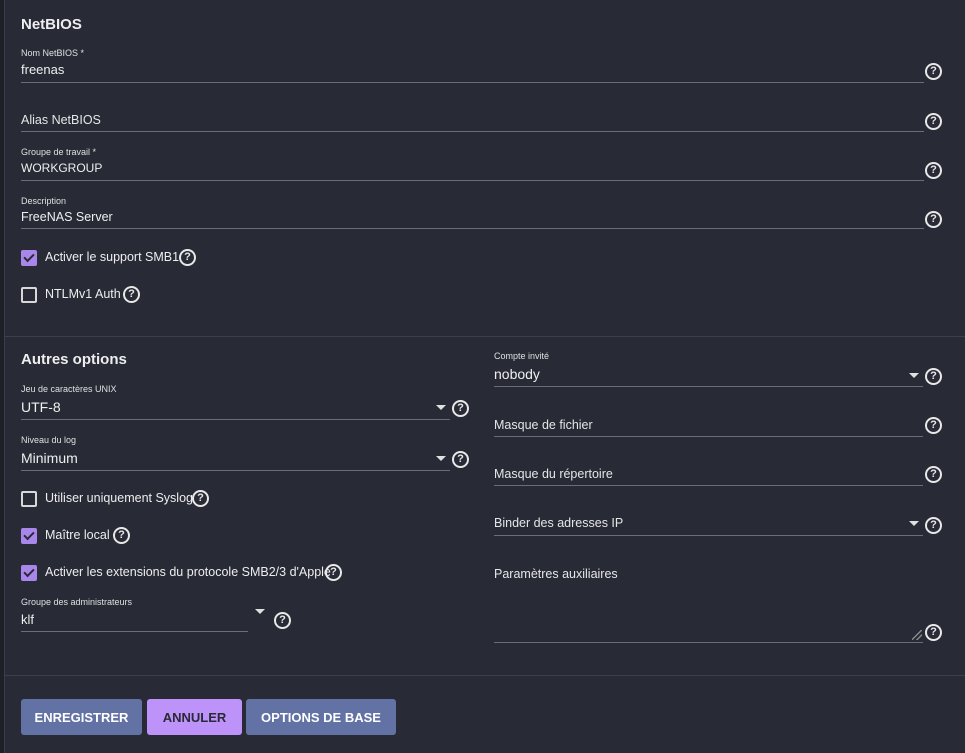 This screenshot has width=965, height=753. What do you see at coordinates (472, 131) in the screenshot?
I see `netbios-alias-underline` at bounding box center [472, 131].